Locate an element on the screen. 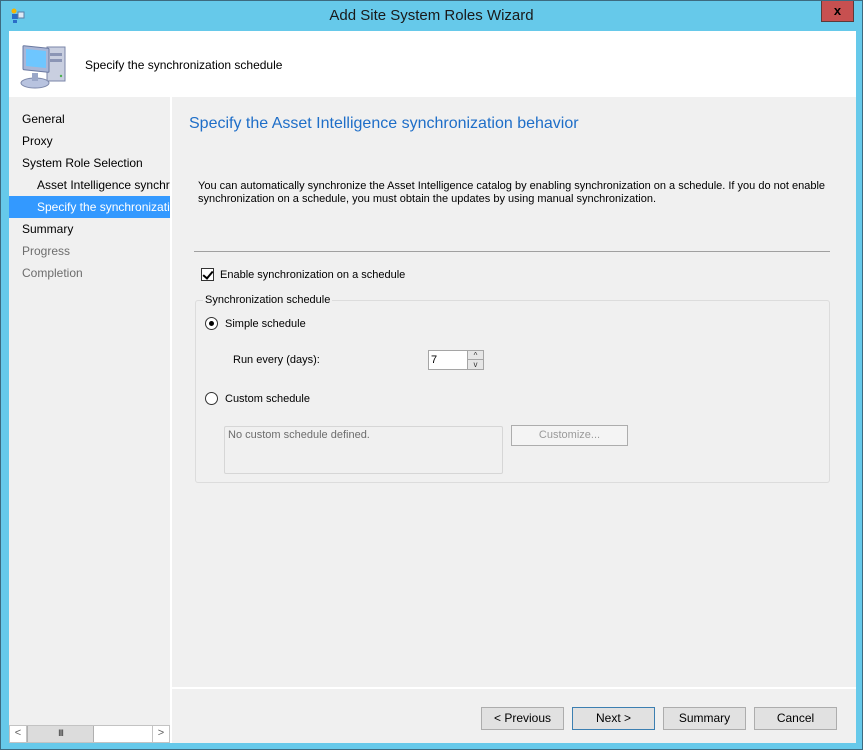 This screenshot has height=750, width=863. enable-sync-label: Enable synchronization on a schedule is located at coordinates (312, 275).